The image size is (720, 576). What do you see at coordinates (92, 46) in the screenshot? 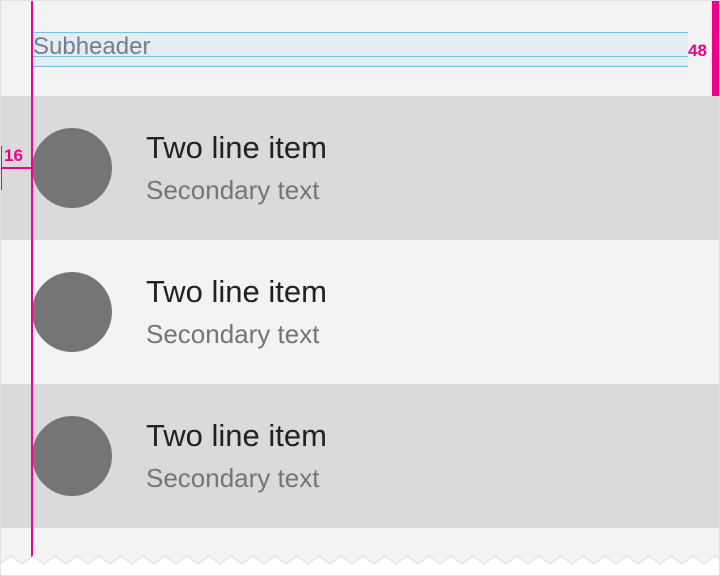
I see `subheader-label: Subheader` at bounding box center [92, 46].